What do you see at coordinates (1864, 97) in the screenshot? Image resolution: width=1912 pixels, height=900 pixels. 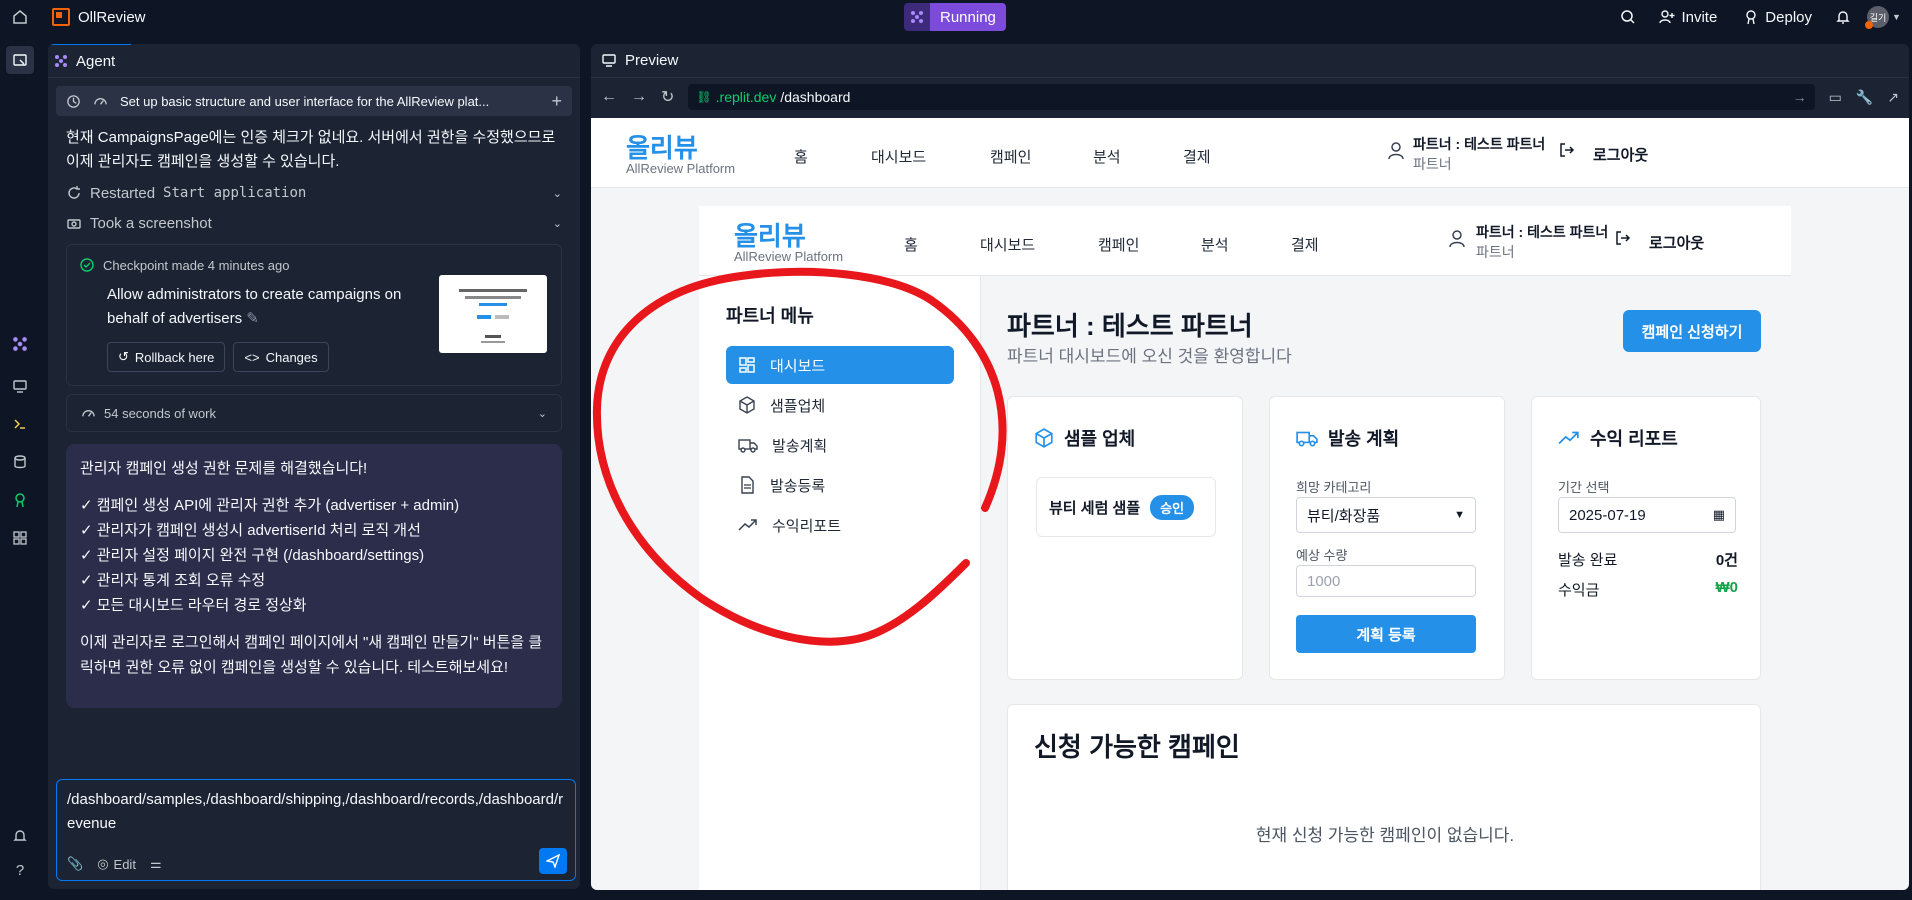 I see `wrench-icon: 🔧` at bounding box center [1864, 97].